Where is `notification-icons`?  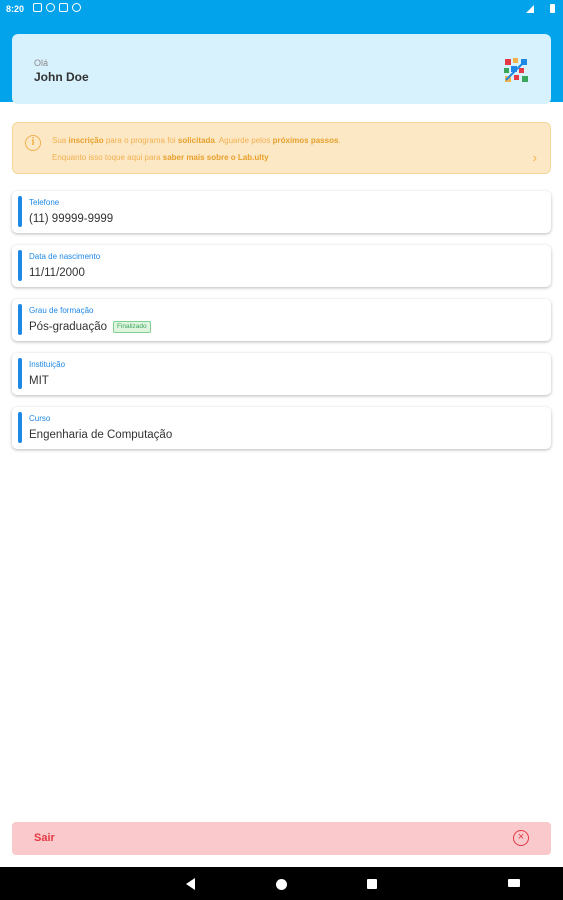
notification-icons is located at coordinates (57, 7).